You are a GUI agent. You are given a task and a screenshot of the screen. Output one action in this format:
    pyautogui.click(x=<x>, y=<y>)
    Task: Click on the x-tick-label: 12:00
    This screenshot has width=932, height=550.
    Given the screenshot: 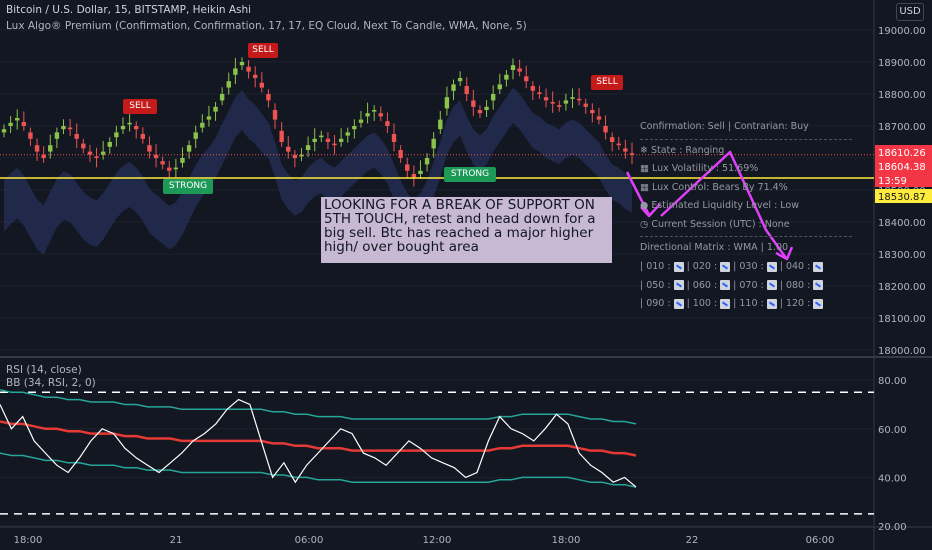 What is the action you would take?
    pyautogui.click(x=437, y=540)
    